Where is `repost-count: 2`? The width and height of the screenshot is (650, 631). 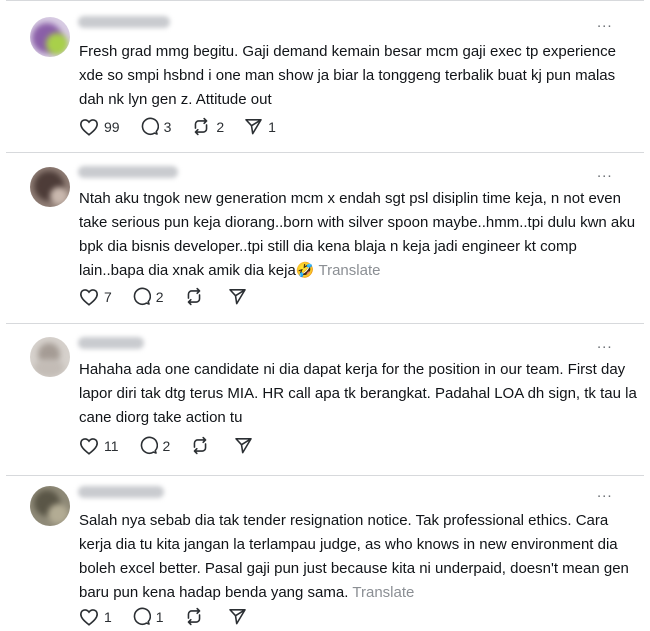
repost-count: 2 is located at coordinates (220, 126).